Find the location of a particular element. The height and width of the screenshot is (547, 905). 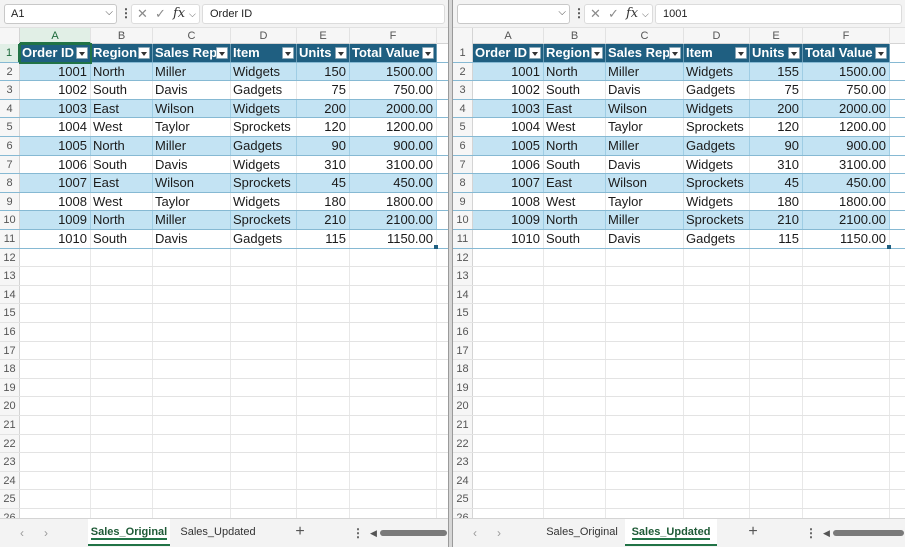

table-cell: 75 is located at coordinates (323, 90).